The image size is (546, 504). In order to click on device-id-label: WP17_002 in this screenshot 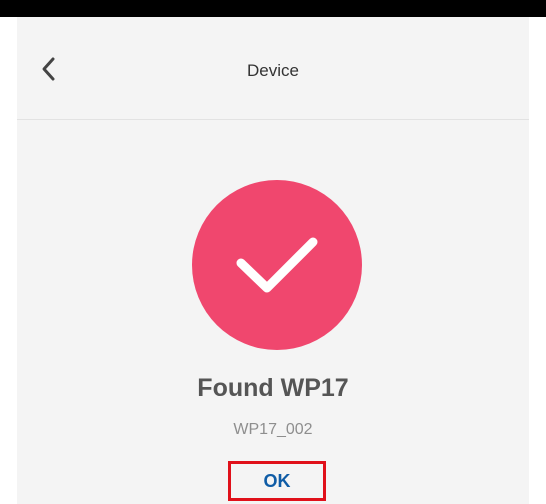, I will do `click(273, 429)`.